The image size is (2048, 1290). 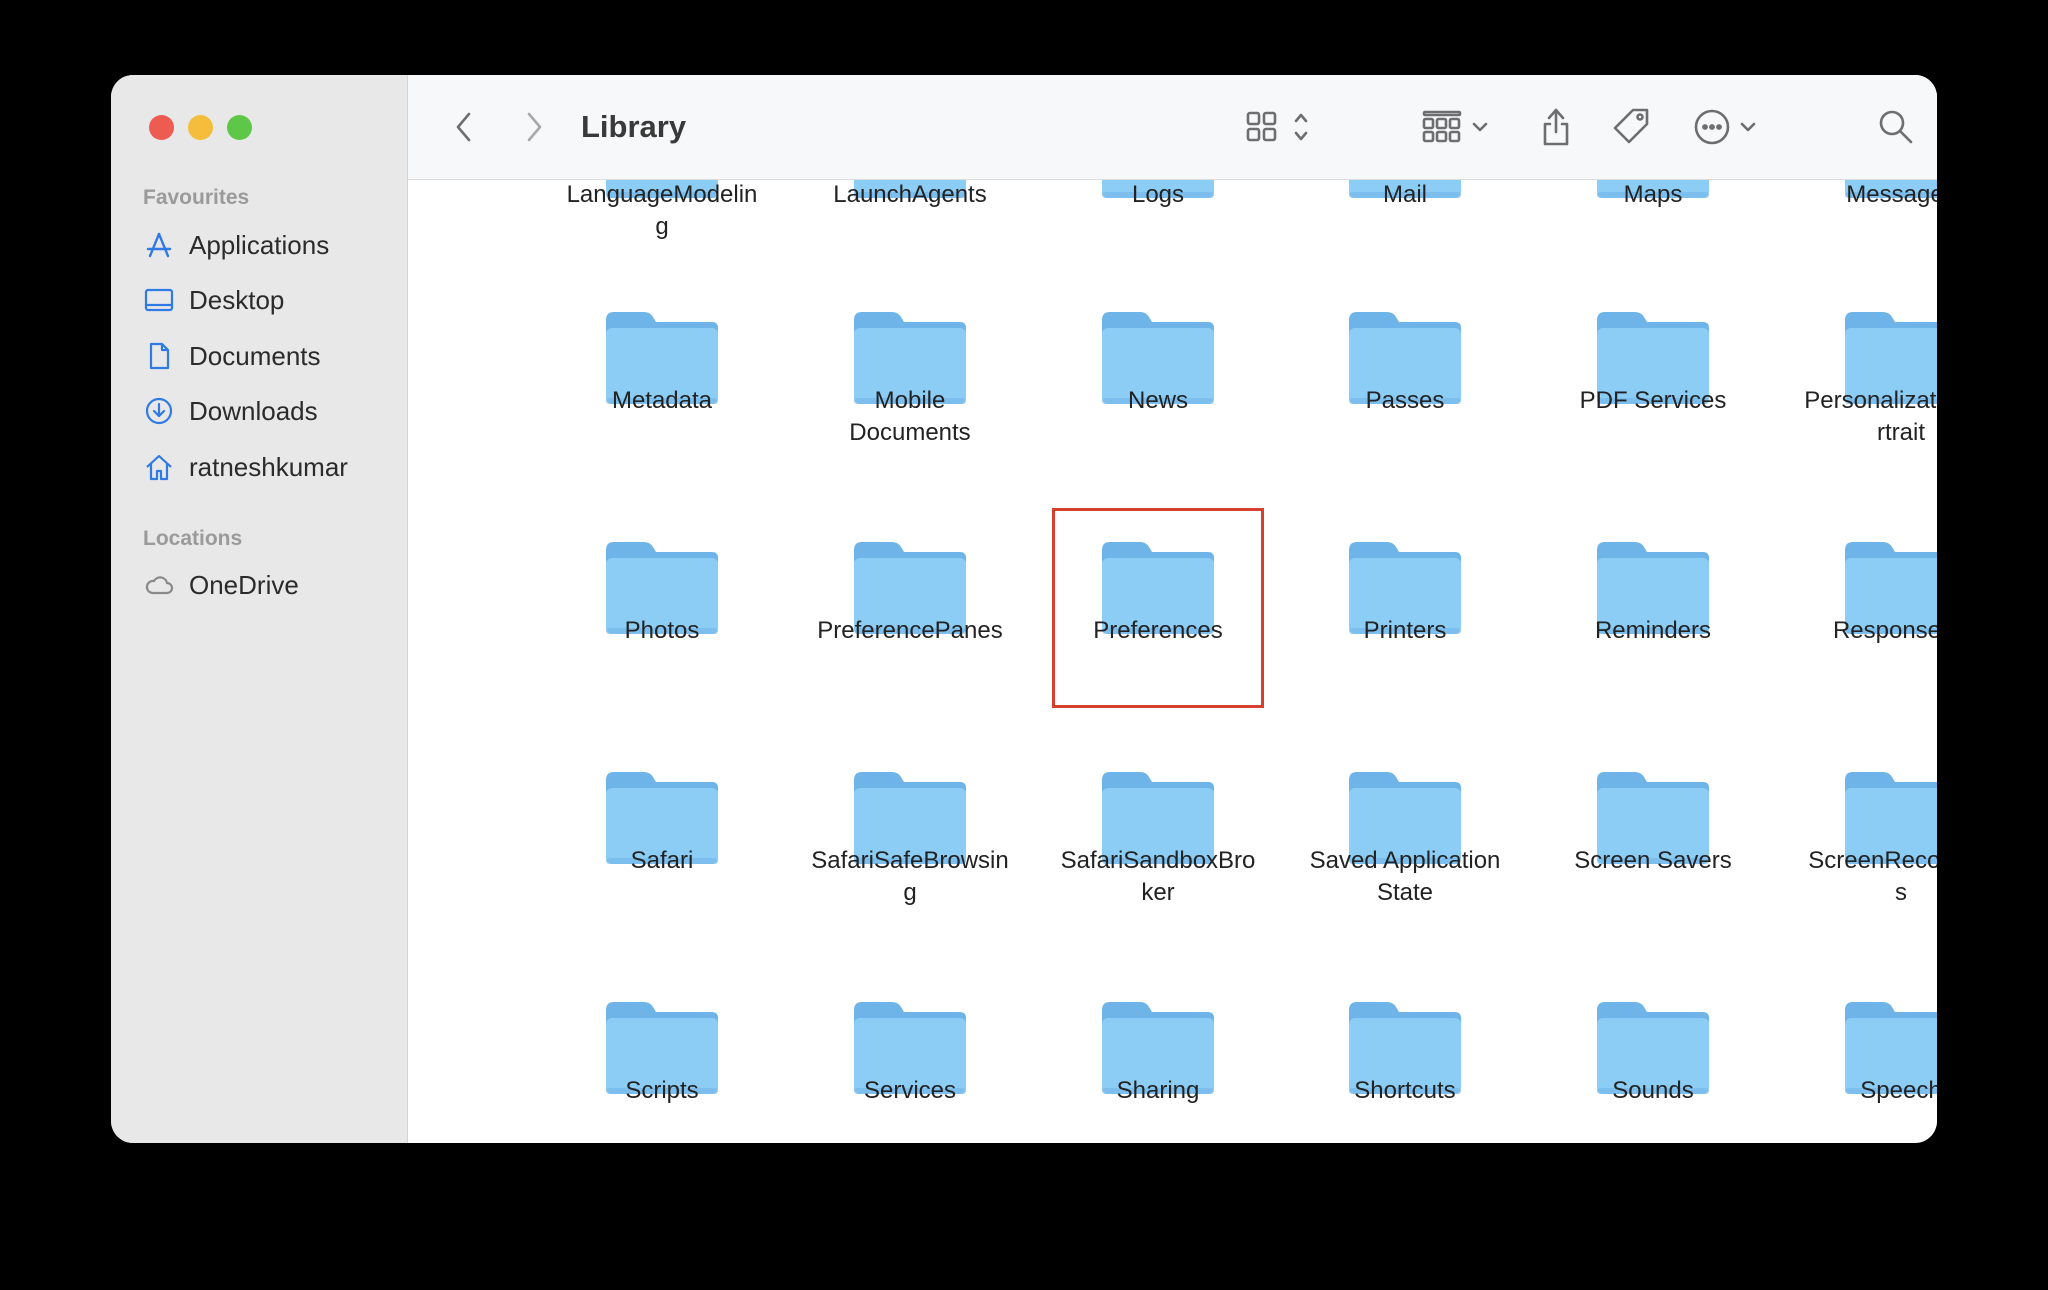 What do you see at coordinates (1653, 1090) in the screenshot?
I see `folder-name: Sounds` at bounding box center [1653, 1090].